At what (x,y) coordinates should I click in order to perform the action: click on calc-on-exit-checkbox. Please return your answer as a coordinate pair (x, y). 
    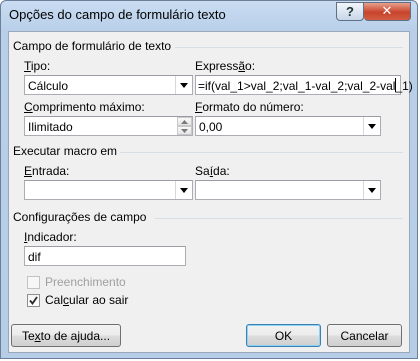
    Looking at the image, I should click on (33, 300).